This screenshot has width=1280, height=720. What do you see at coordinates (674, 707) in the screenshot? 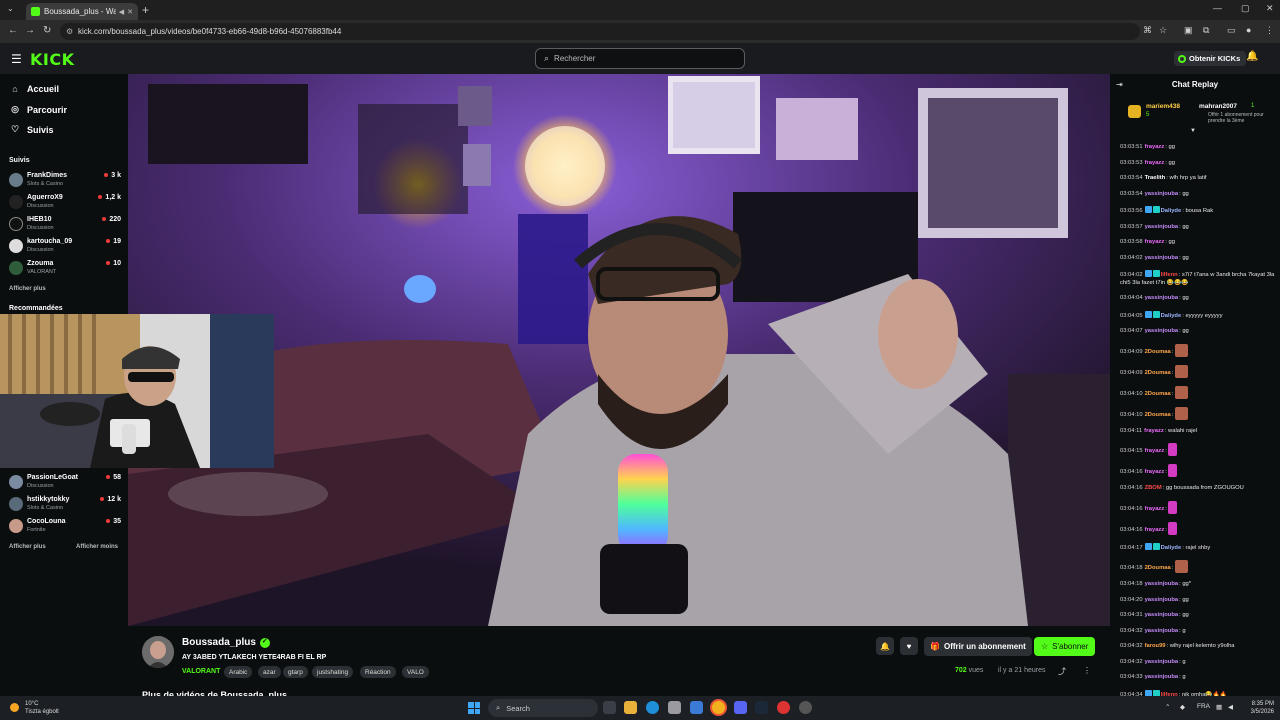
I see `store-icon` at bounding box center [674, 707].